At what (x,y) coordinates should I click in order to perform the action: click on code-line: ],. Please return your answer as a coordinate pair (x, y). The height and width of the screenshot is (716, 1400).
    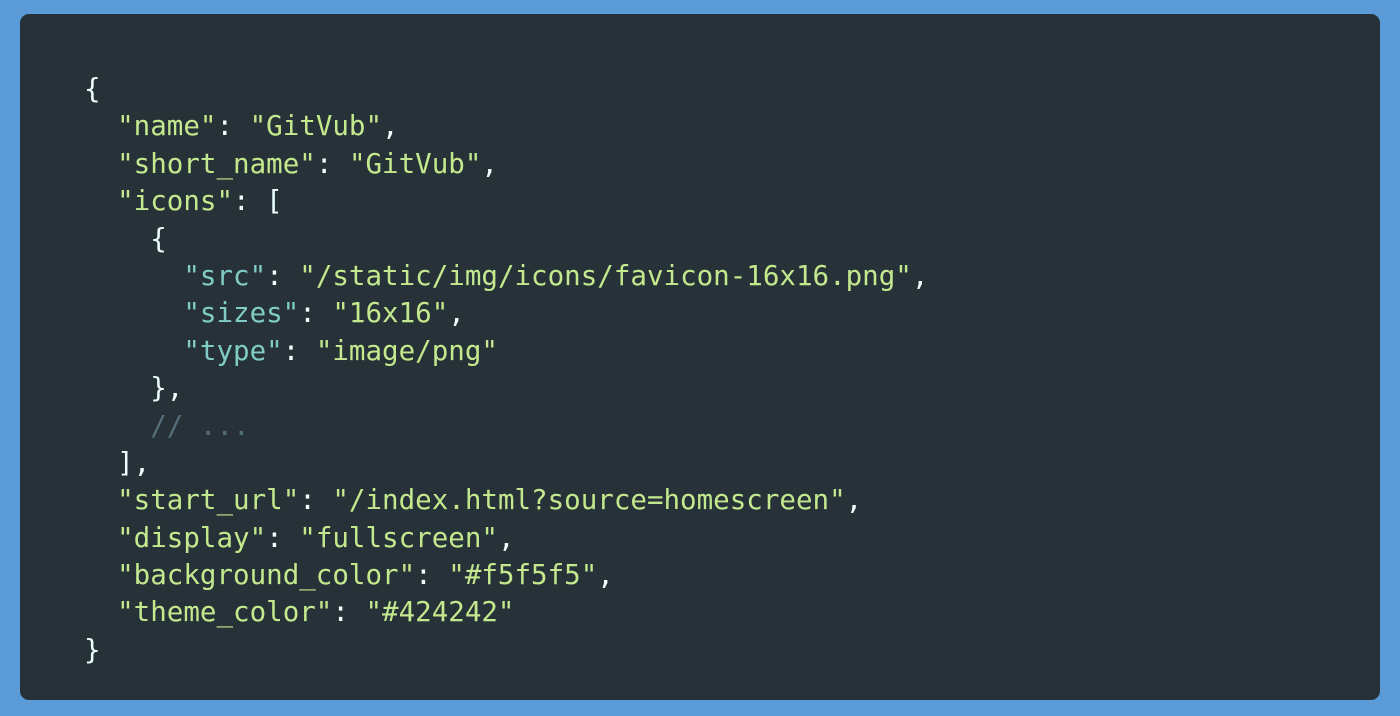
    Looking at the image, I should click on (506, 463).